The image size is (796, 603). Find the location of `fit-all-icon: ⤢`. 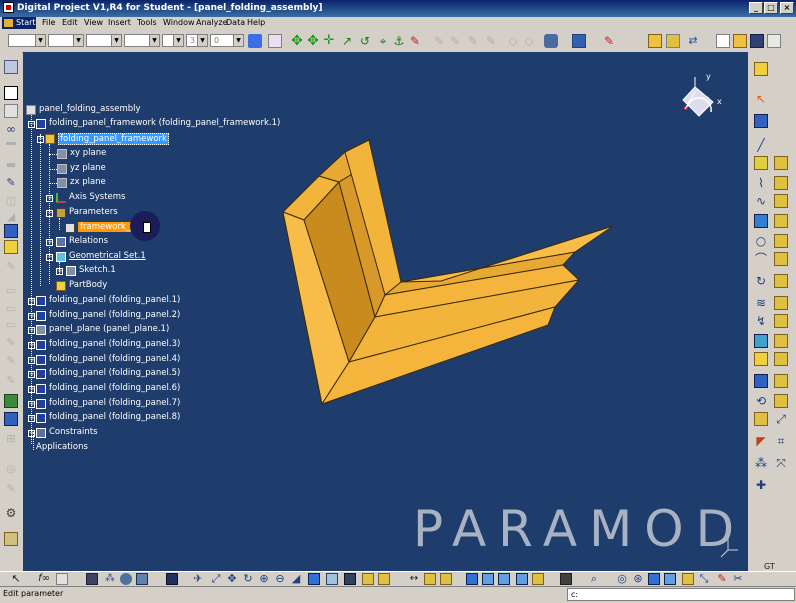

fit-all-icon: ⤢ is located at coordinates (216, 579).